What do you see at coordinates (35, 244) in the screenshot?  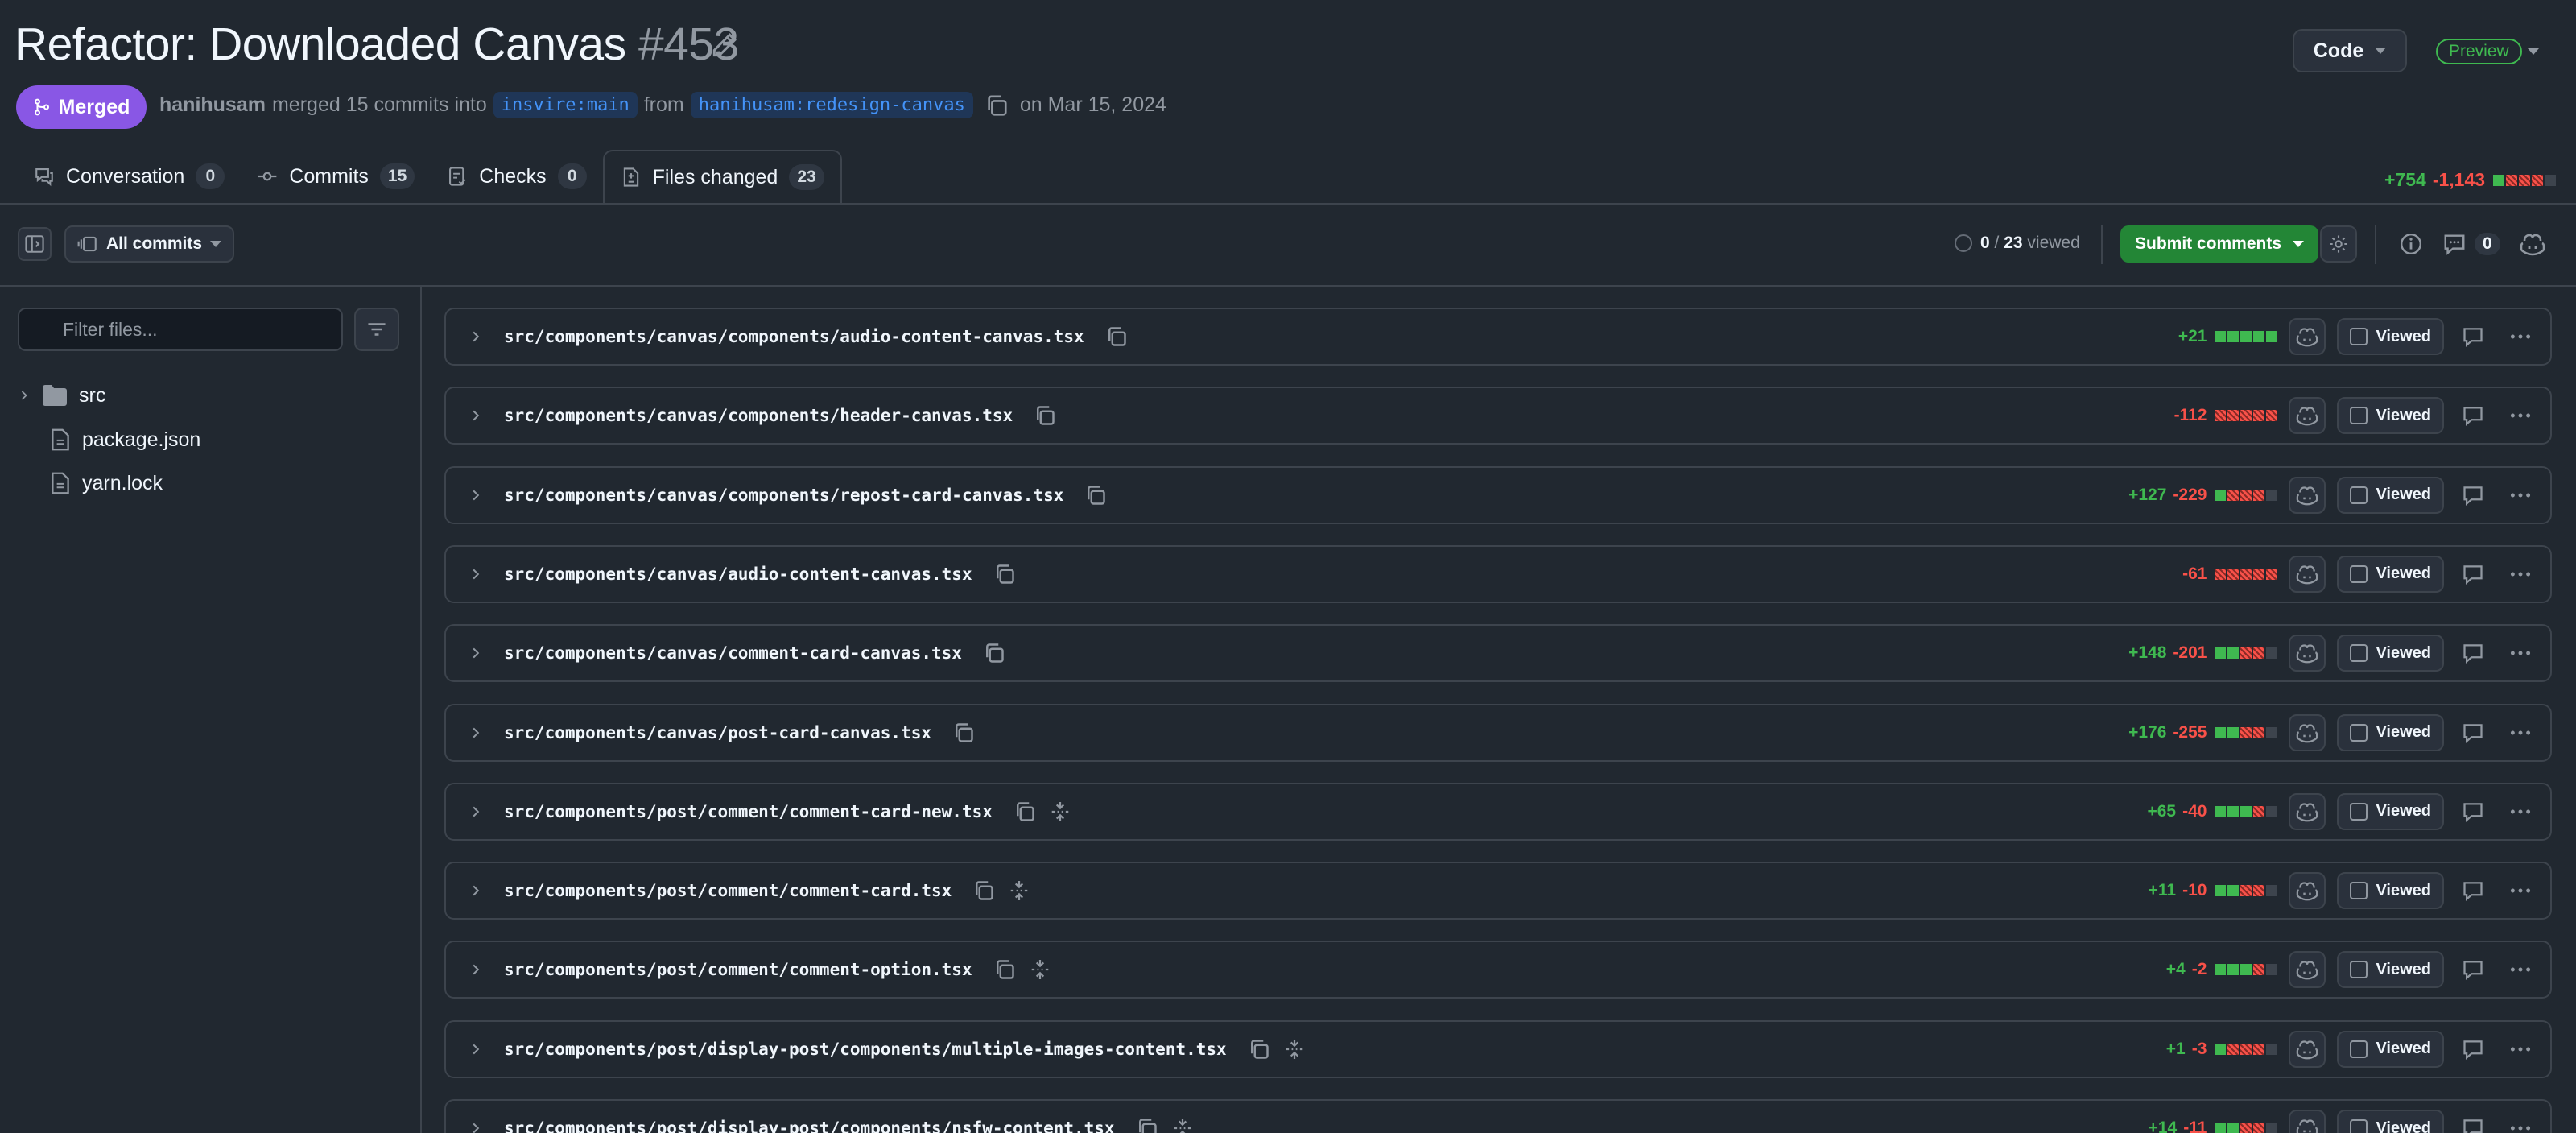 I see `toggle-file-tree-button` at bounding box center [35, 244].